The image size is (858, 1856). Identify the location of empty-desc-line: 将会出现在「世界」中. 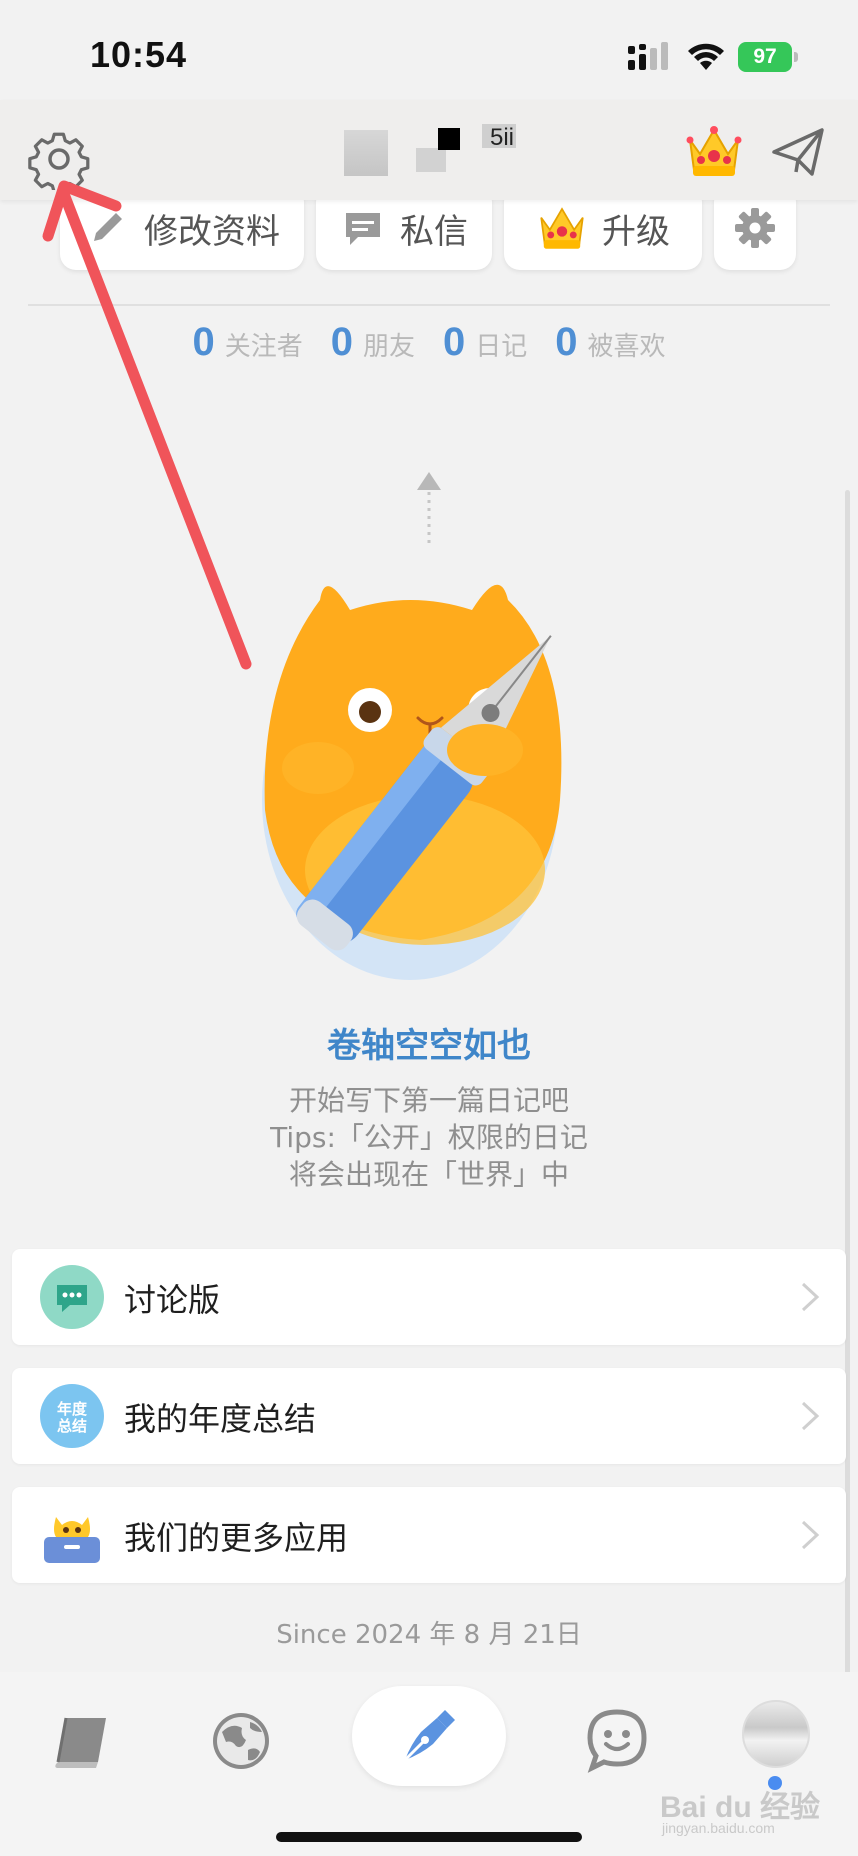
(428, 1174).